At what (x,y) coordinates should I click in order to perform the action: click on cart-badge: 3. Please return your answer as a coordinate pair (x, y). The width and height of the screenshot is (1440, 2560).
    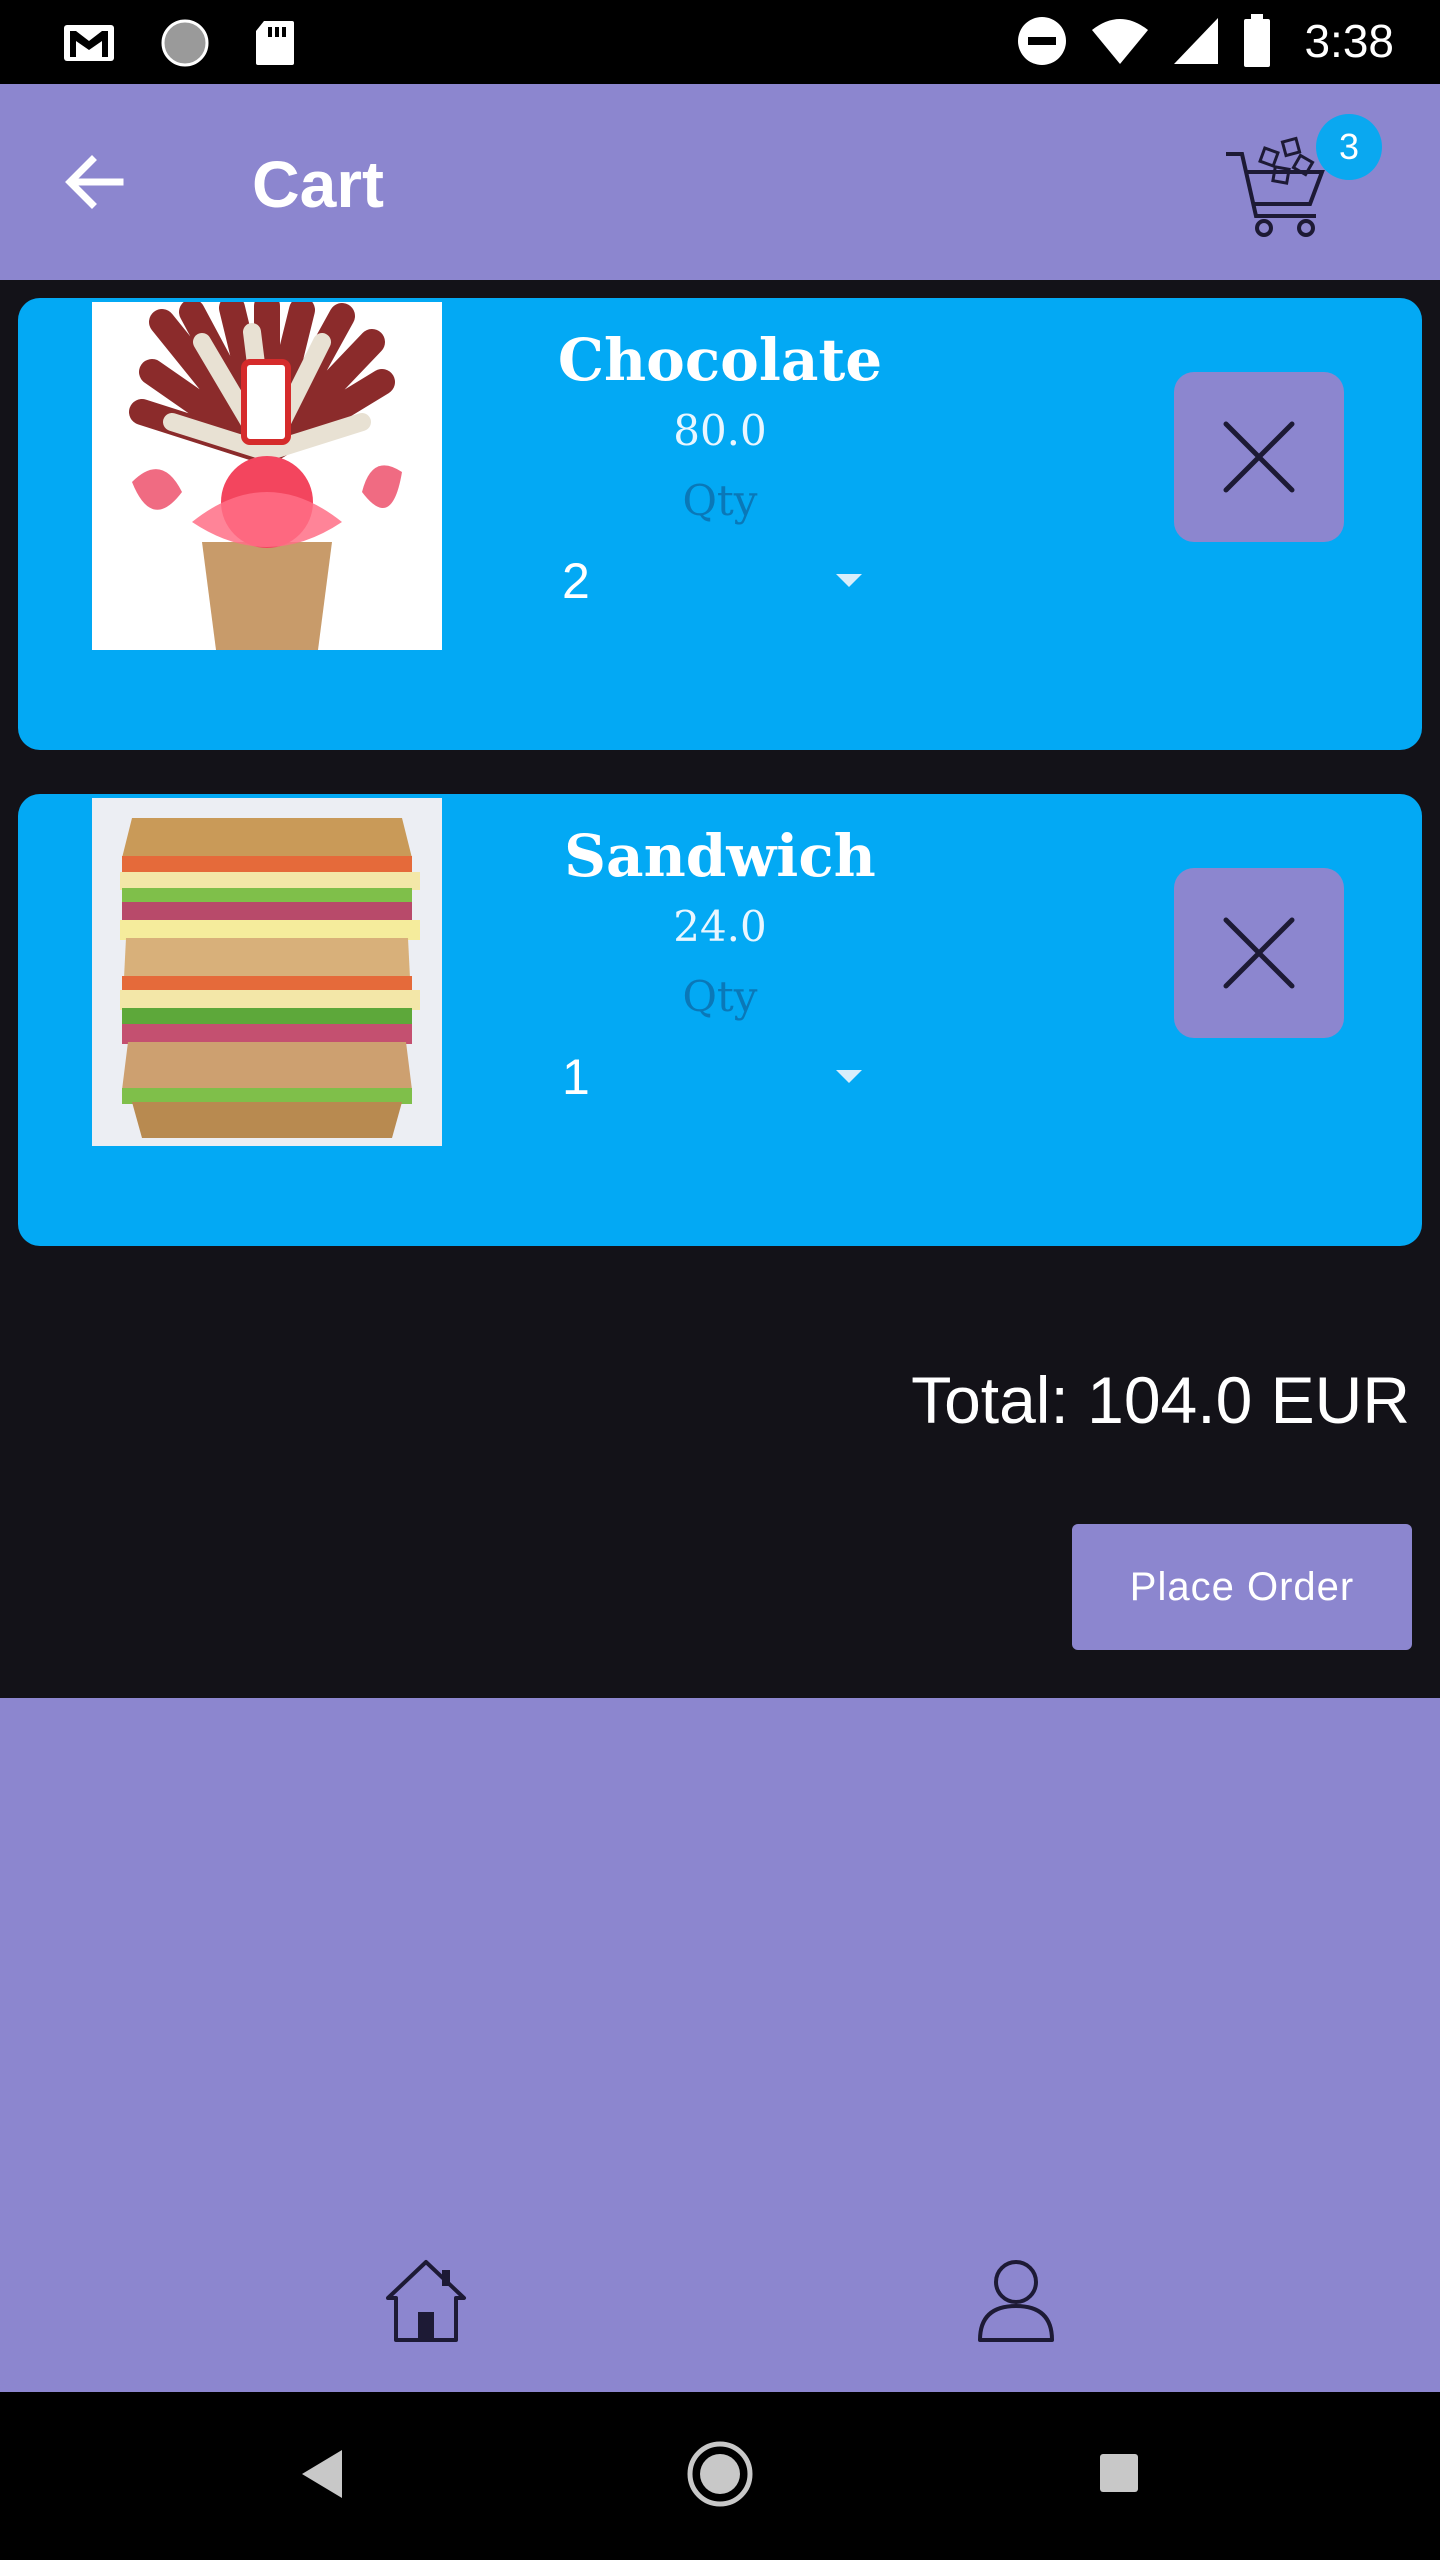
    Looking at the image, I should click on (1349, 147).